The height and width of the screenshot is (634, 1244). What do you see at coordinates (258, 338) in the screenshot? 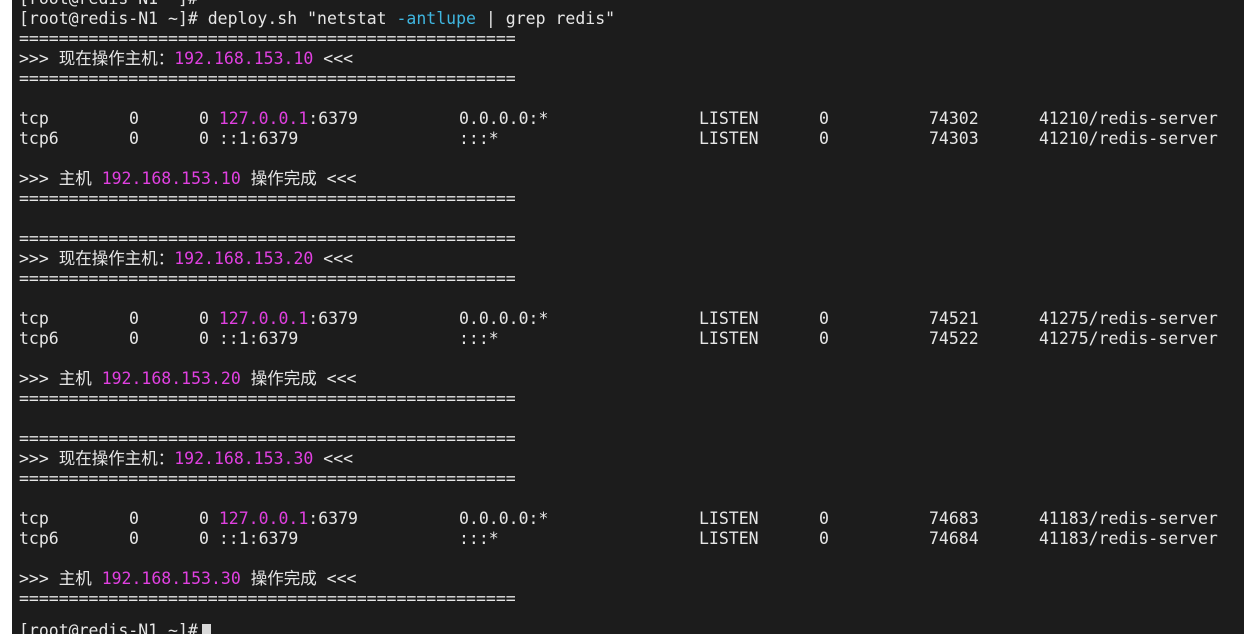
I see `local-port: ::1:6379` at bounding box center [258, 338].